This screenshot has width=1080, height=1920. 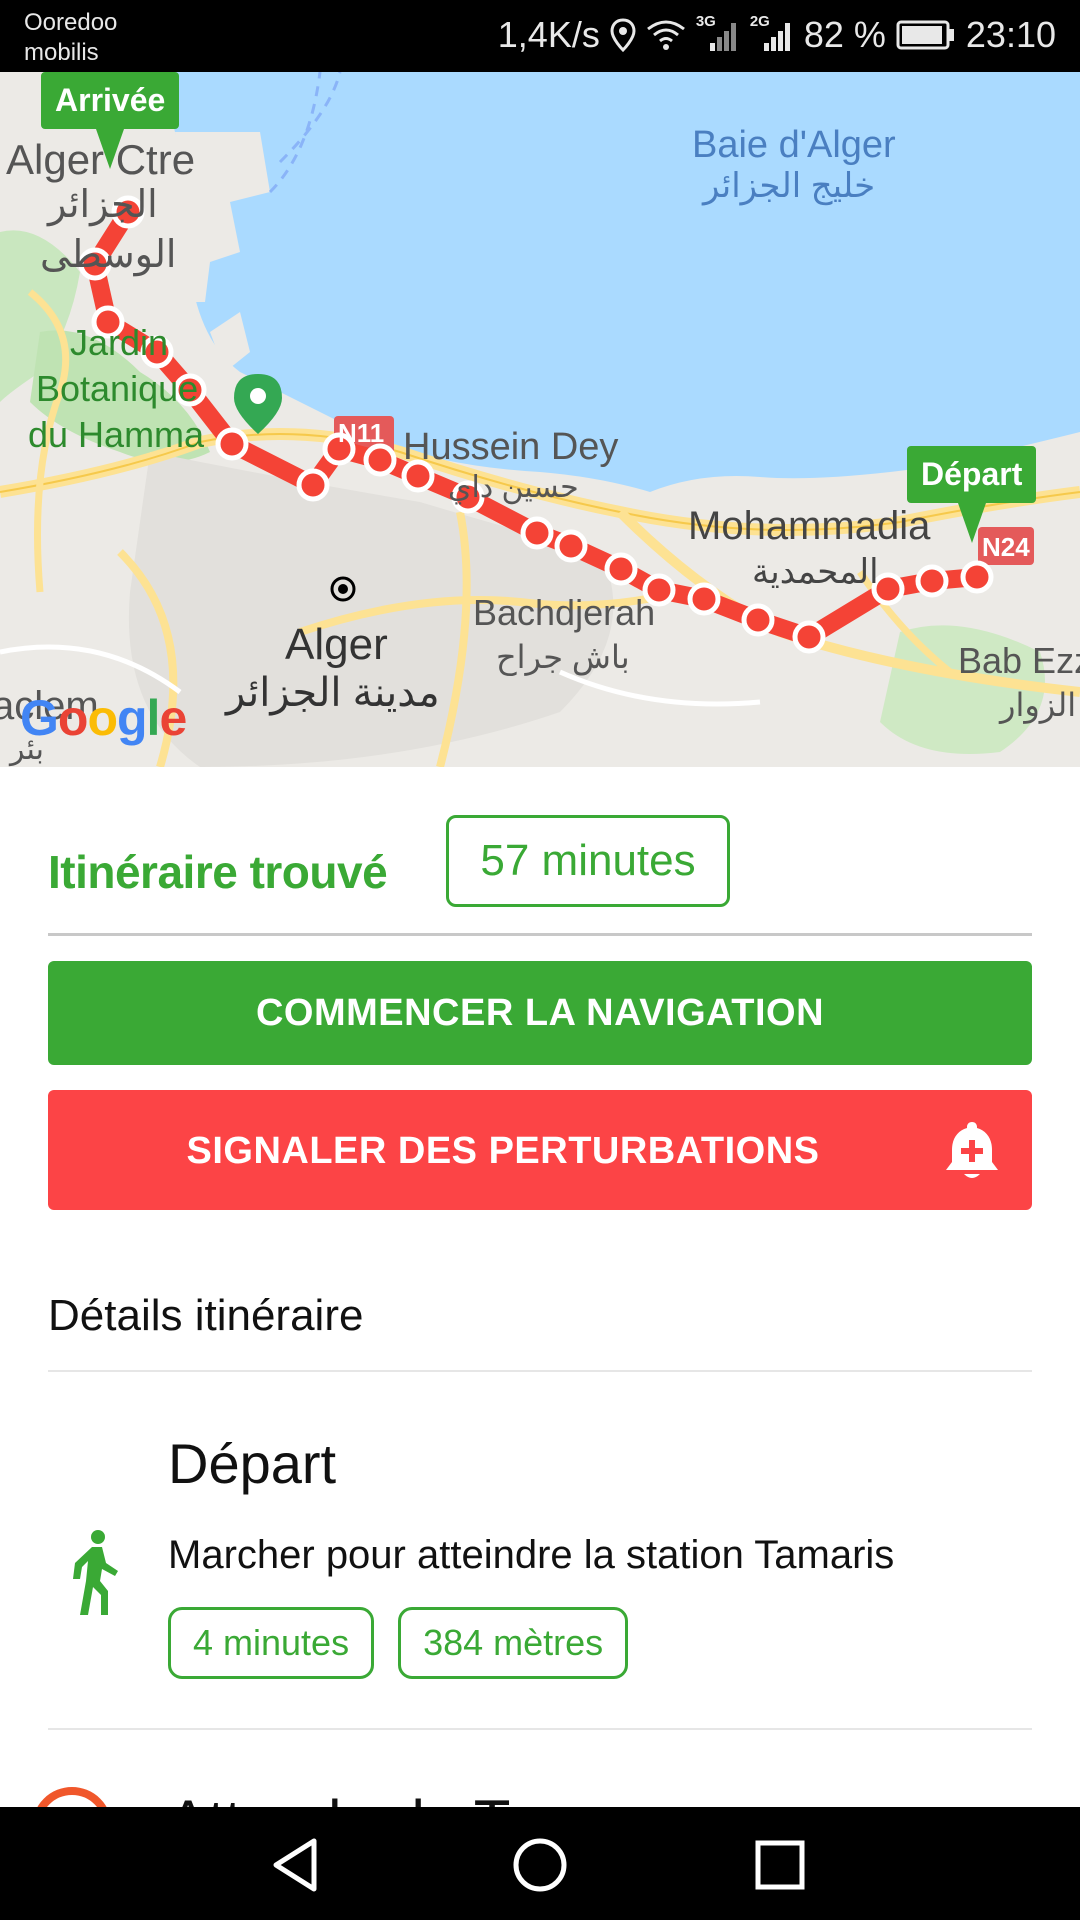 I want to click on signal-2g-icon: 2G, so click(x=772, y=33).